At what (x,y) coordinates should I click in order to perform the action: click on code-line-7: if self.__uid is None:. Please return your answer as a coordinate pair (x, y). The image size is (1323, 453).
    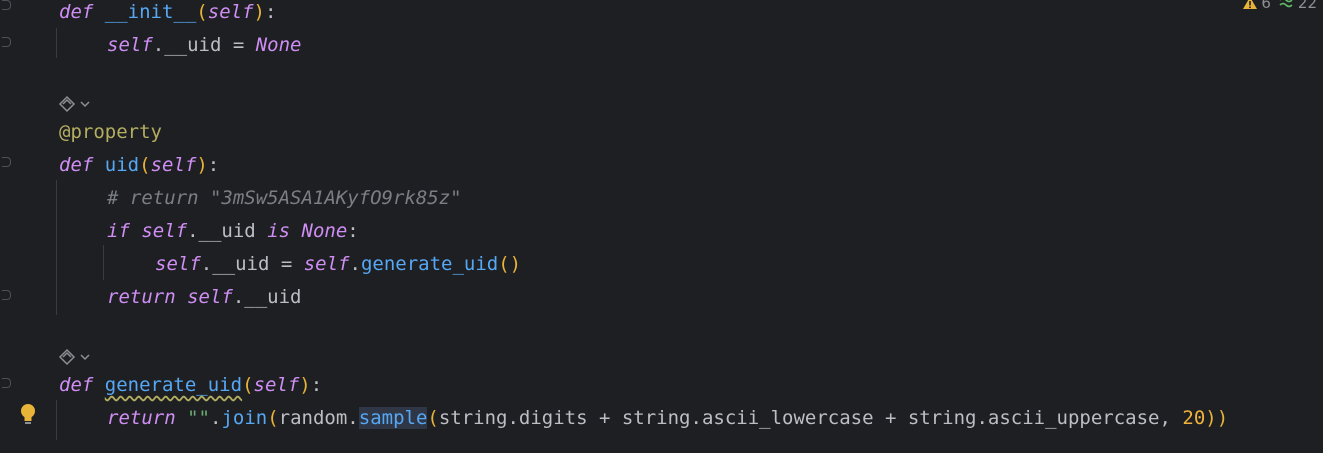
    Looking at the image, I should click on (233, 231).